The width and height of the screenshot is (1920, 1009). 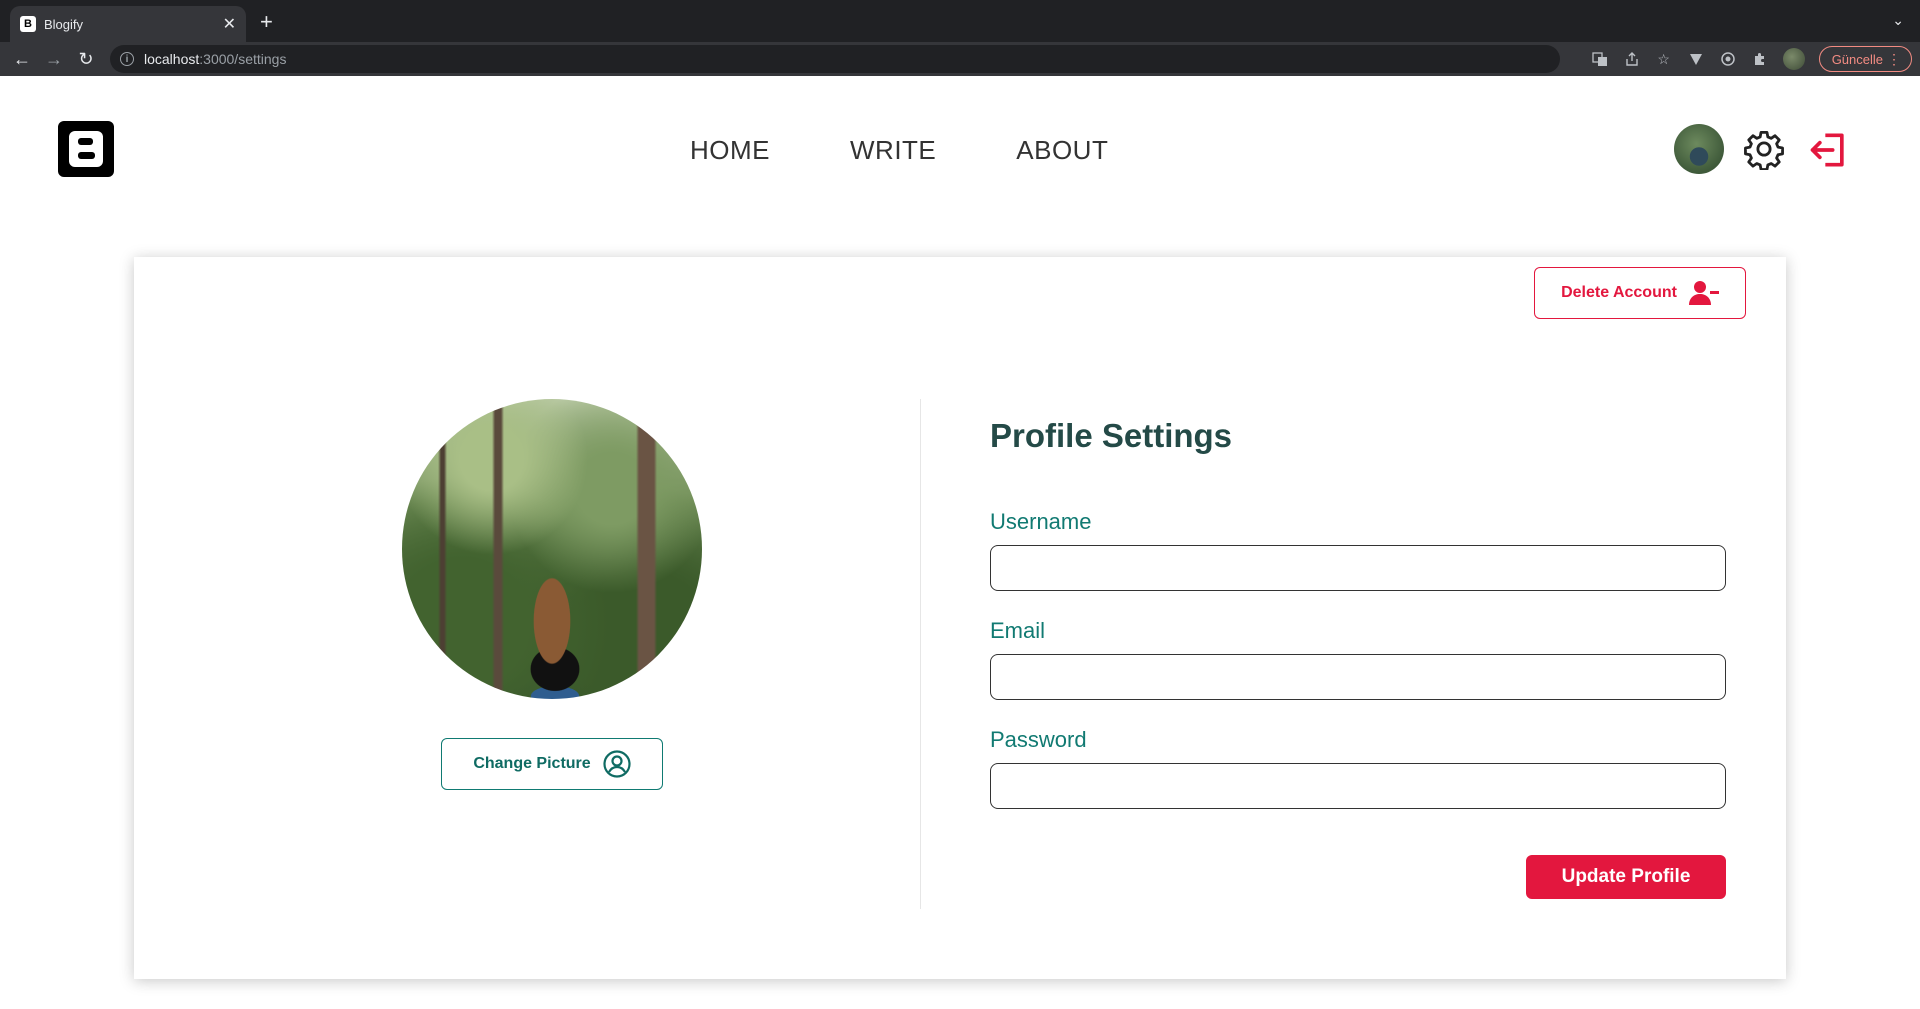 I want to click on update-label: Güncelle, so click(x=1857, y=59).